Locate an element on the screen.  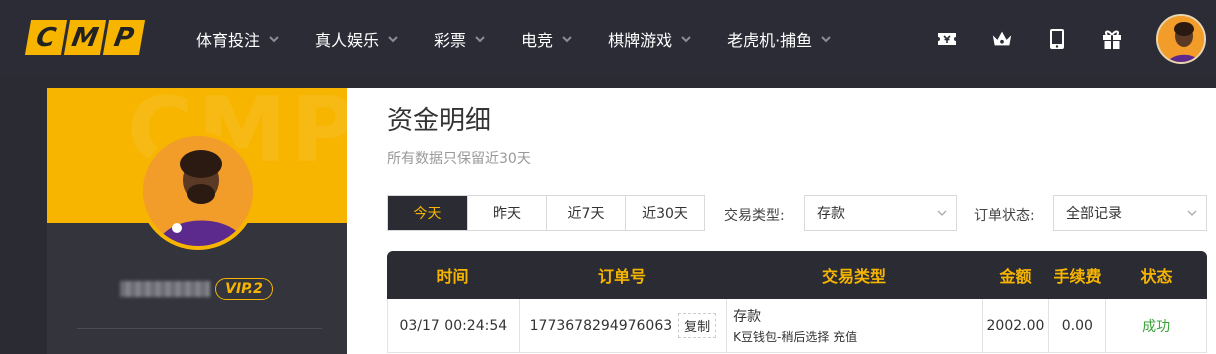
nav-item-label: 真人娱乐 is located at coordinates (347, 40).